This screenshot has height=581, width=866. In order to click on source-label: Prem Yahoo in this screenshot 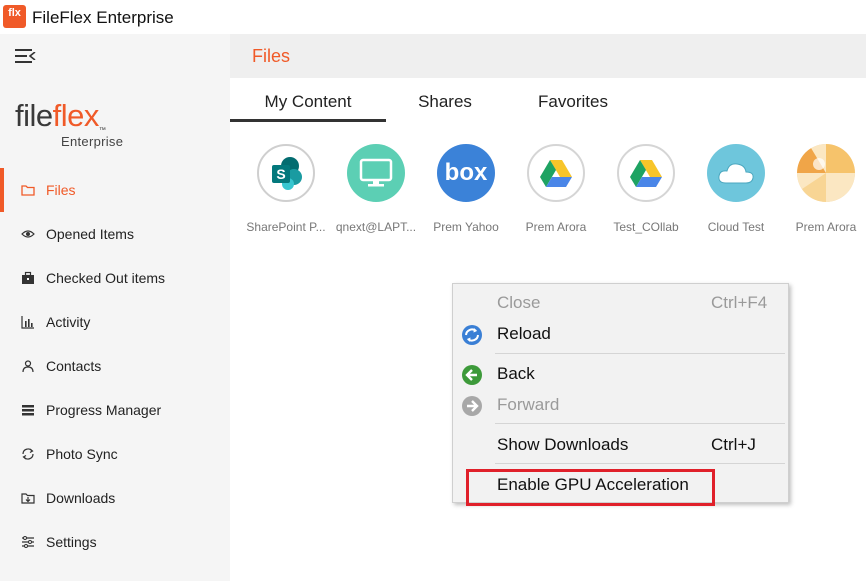, I will do `click(466, 227)`.